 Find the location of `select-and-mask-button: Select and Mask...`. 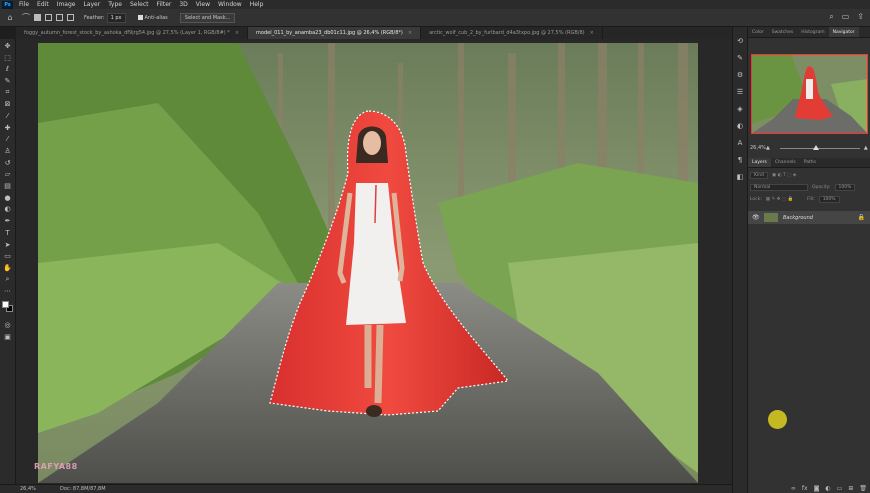

select-and-mask-button: Select and Mask... is located at coordinates (207, 17).